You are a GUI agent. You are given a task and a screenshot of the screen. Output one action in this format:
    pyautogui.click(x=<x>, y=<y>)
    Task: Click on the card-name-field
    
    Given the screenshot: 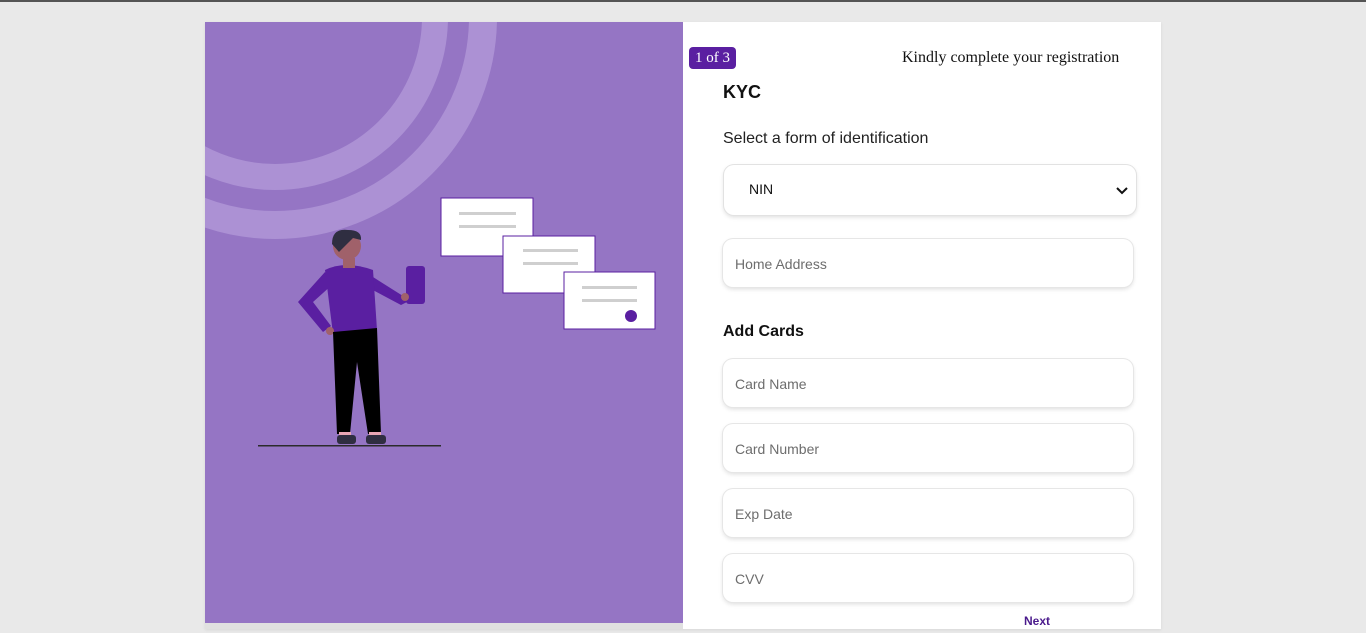 What is the action you would take?
    pyautogui.click(x=928, y=384)
    